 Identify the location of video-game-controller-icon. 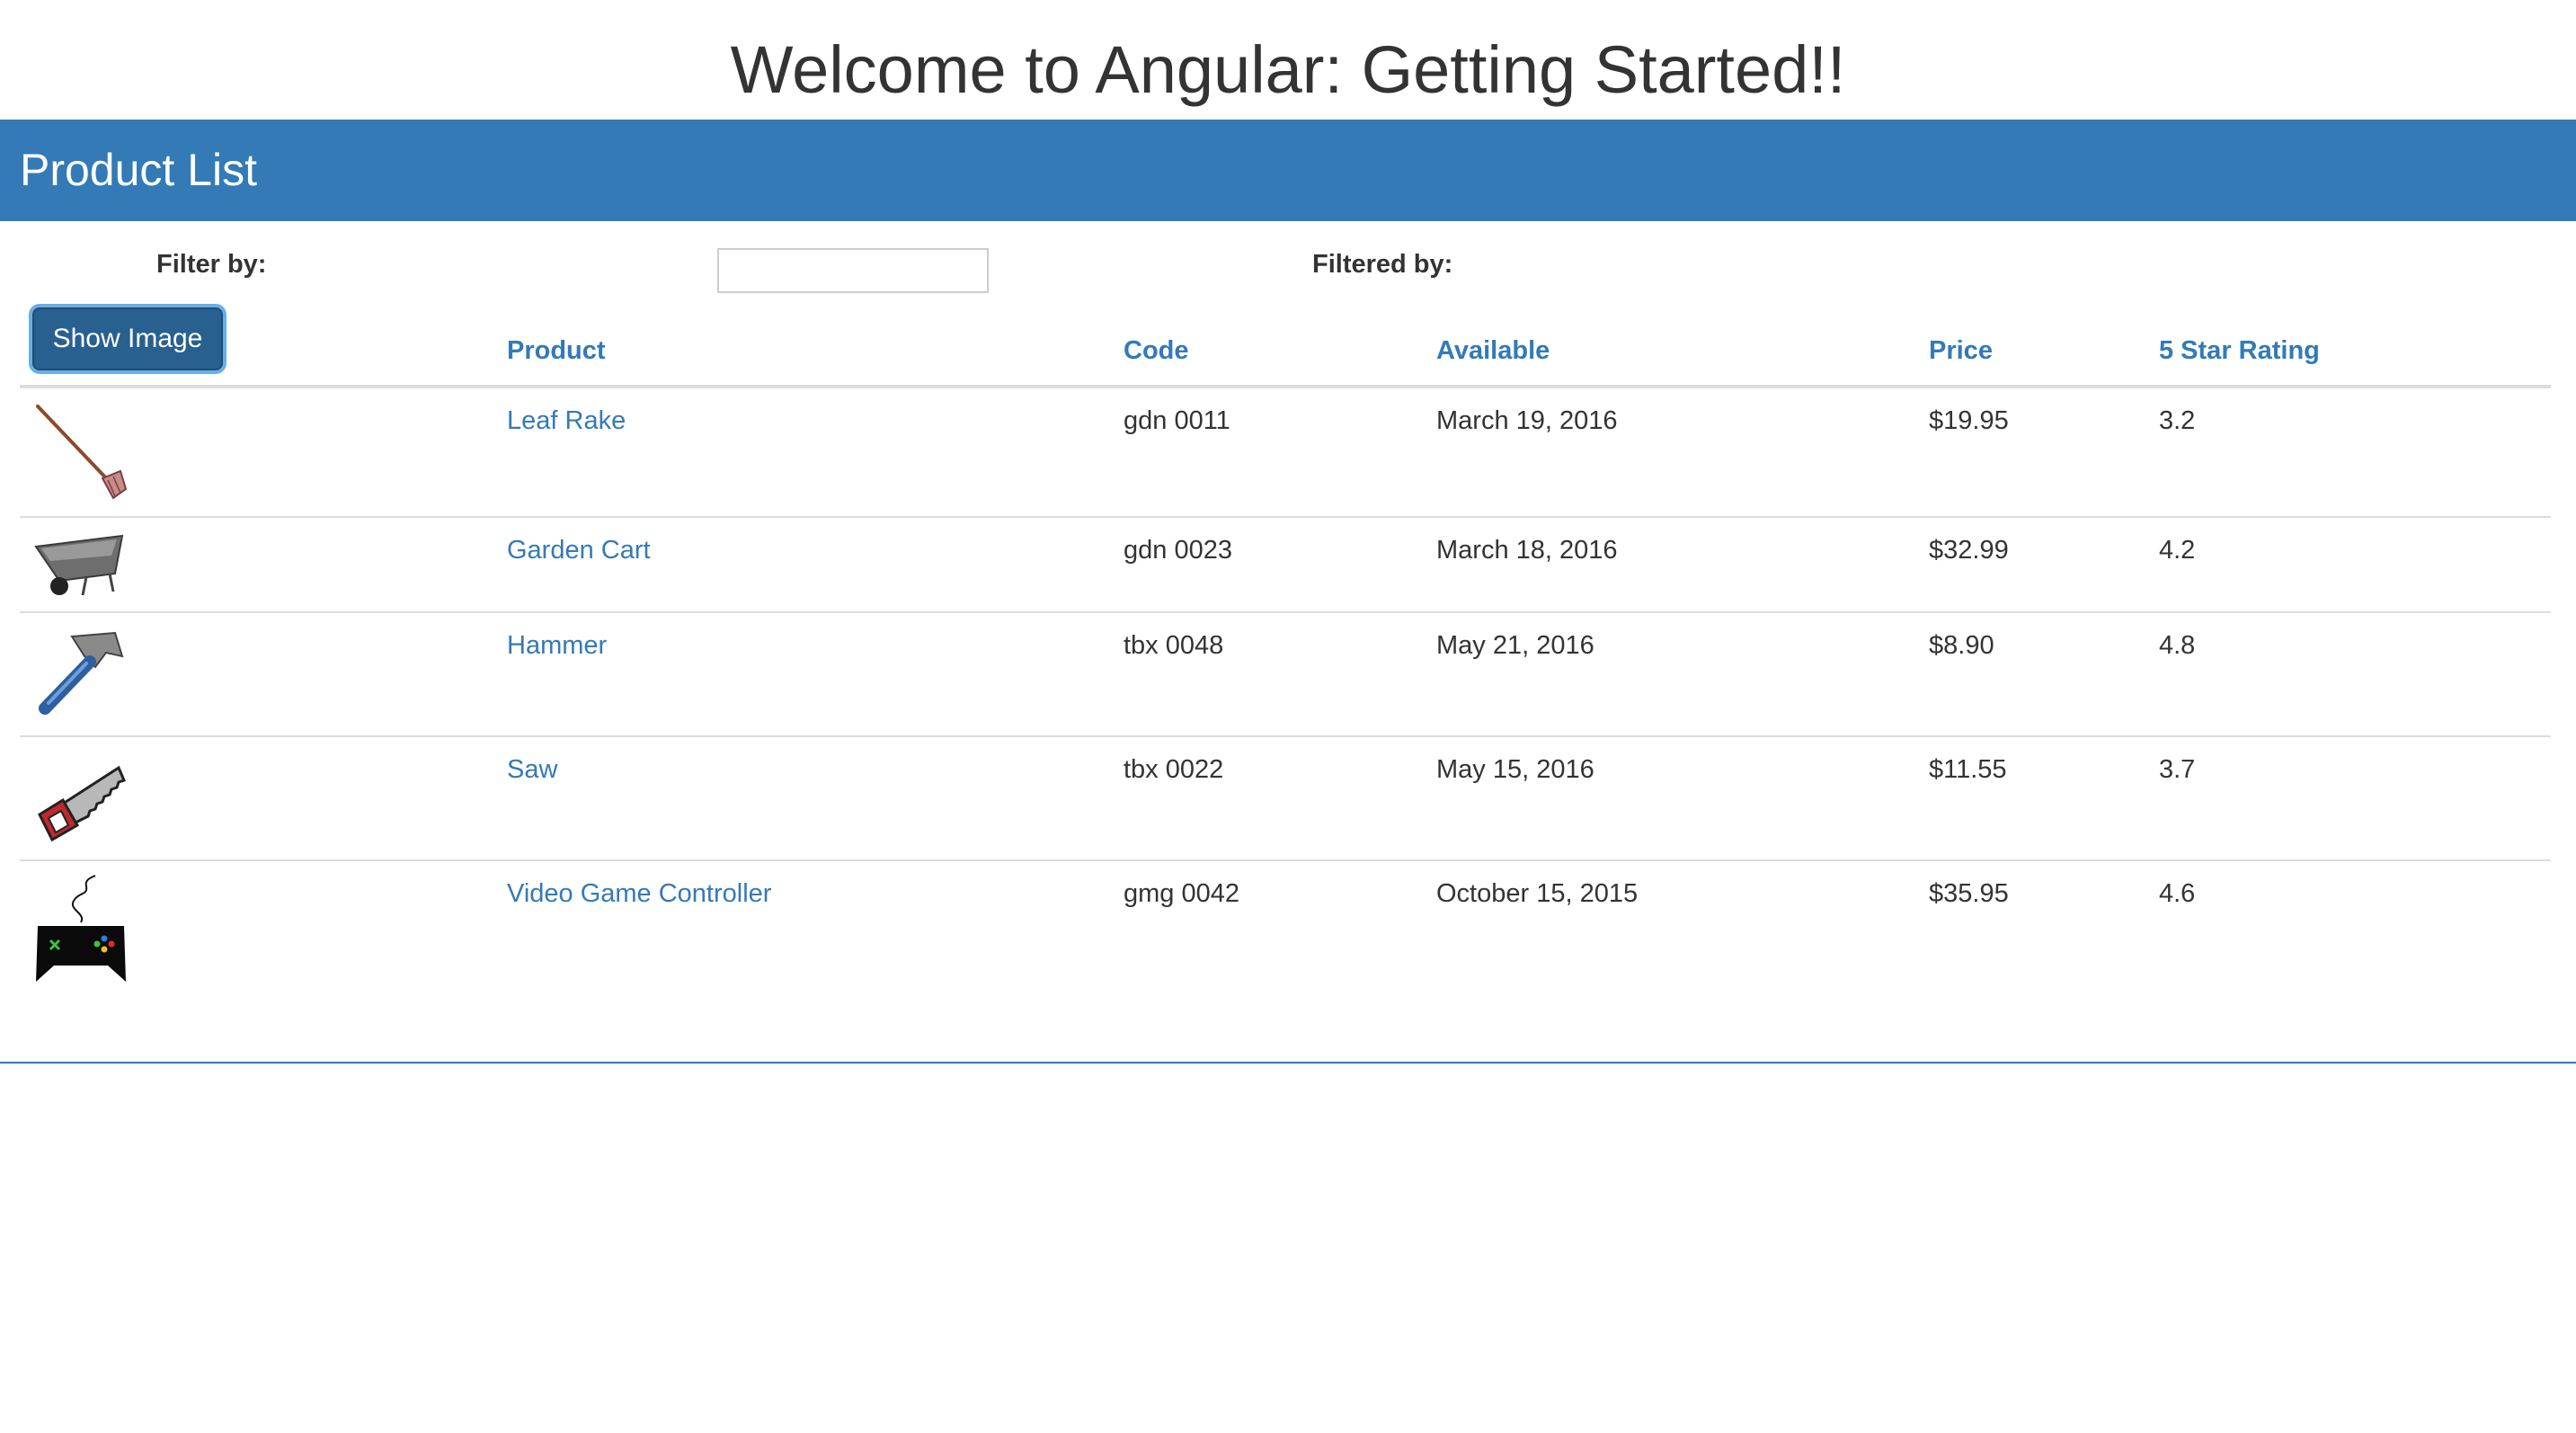
(81, 929).